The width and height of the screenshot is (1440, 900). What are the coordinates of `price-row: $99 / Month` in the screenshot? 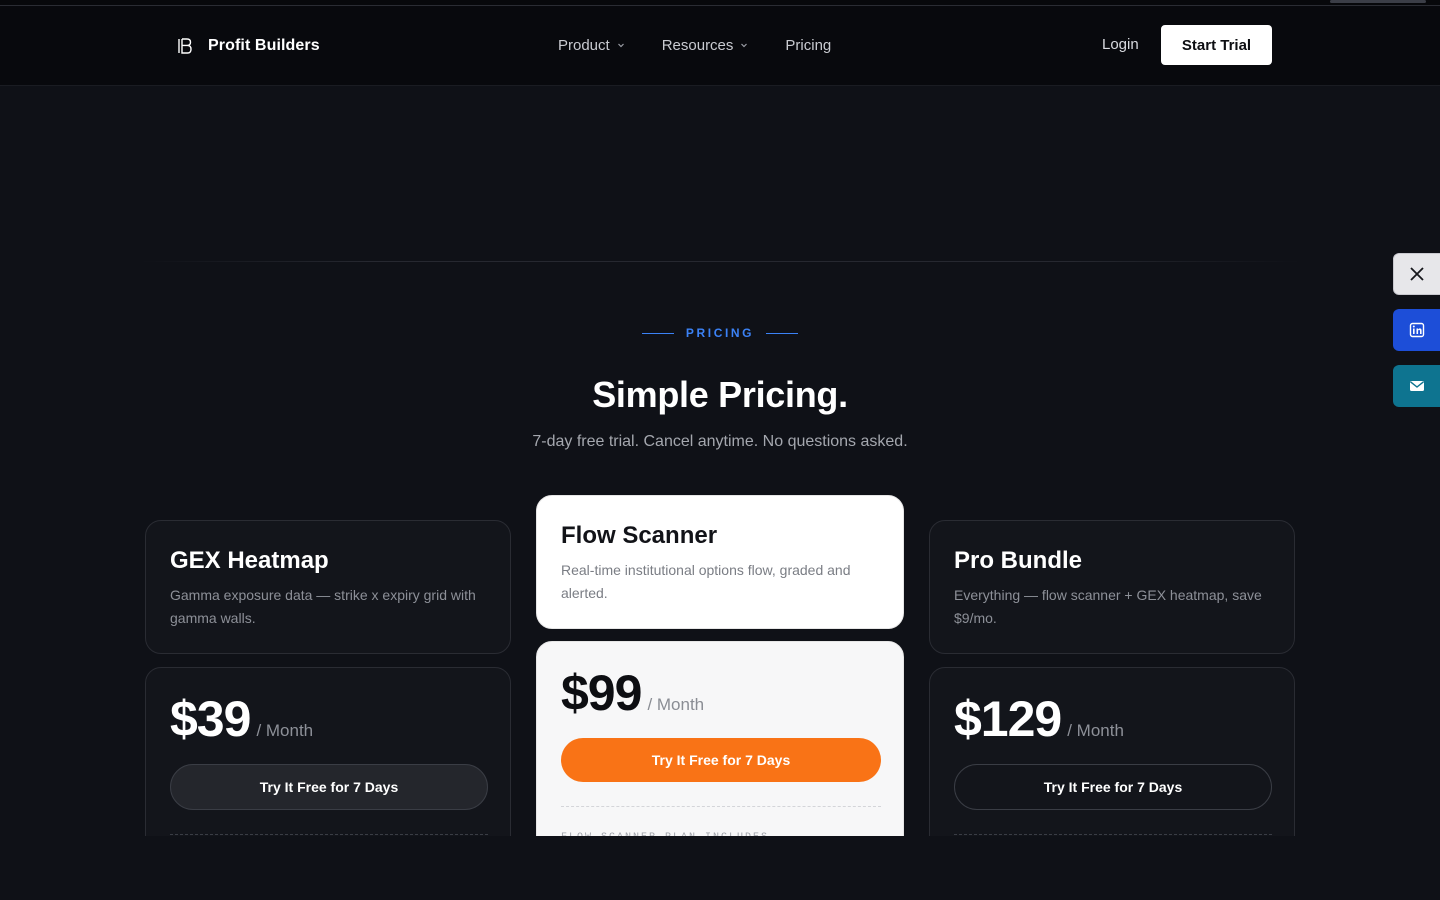 It's located at (632, 693).